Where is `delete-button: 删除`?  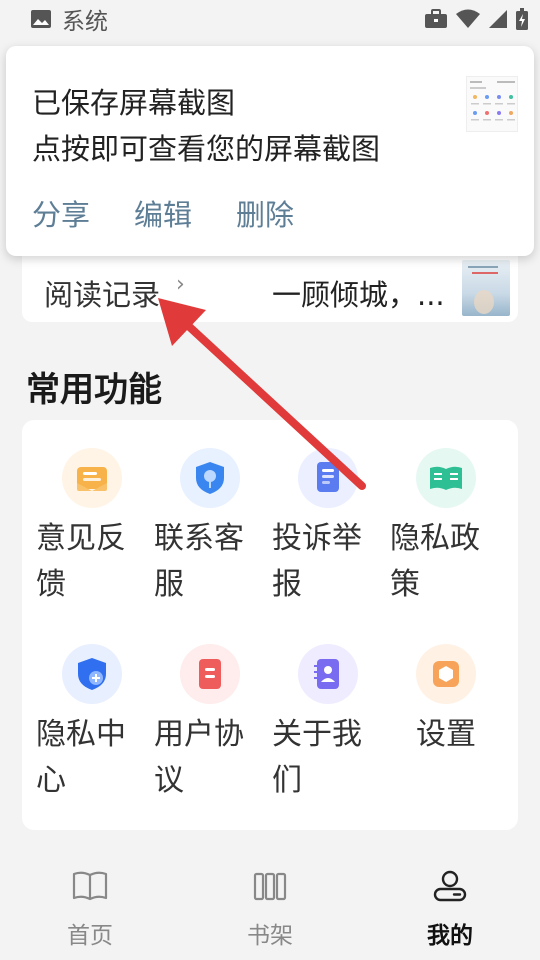 delete-button: 删除 is located at coordinates (265, 213).